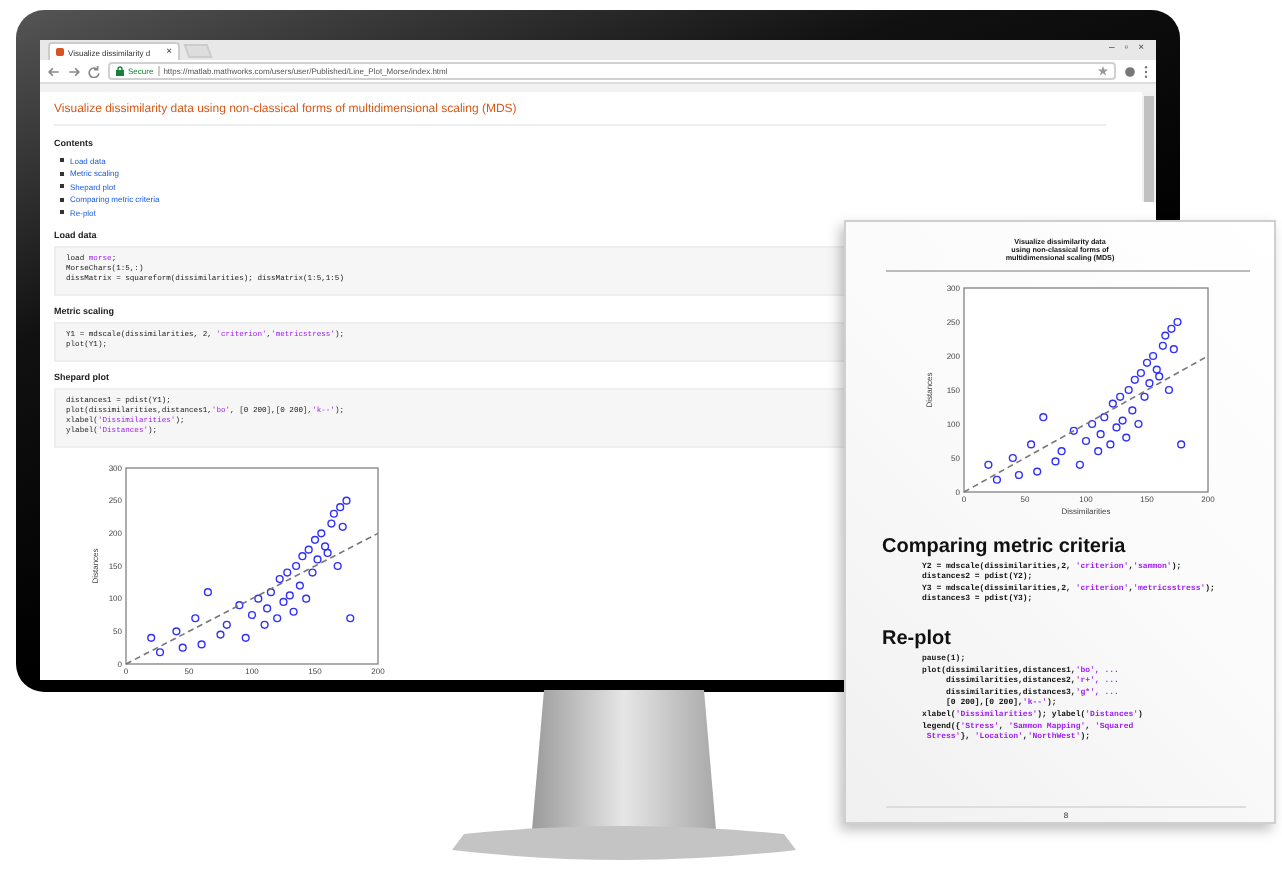 This screenshot has width=1282, height=874. What do you see at coordinates (120, 71) in the screenshot?
I see `lock-icon` at bounding box center [120, 71].